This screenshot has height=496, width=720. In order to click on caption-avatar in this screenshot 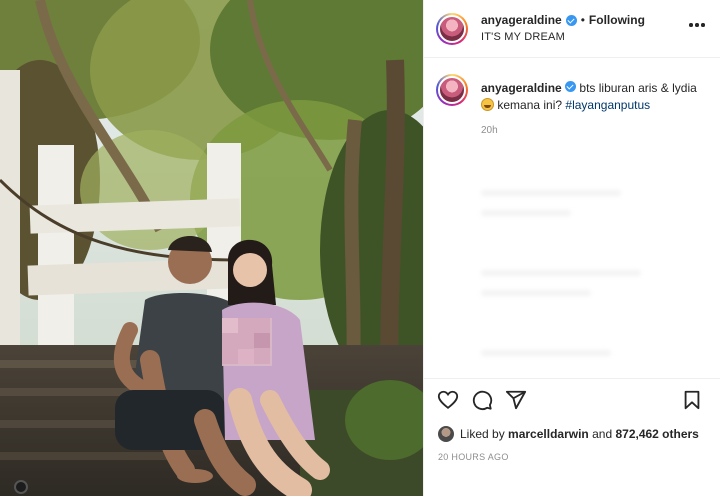, I will do `click(452, 90)`.